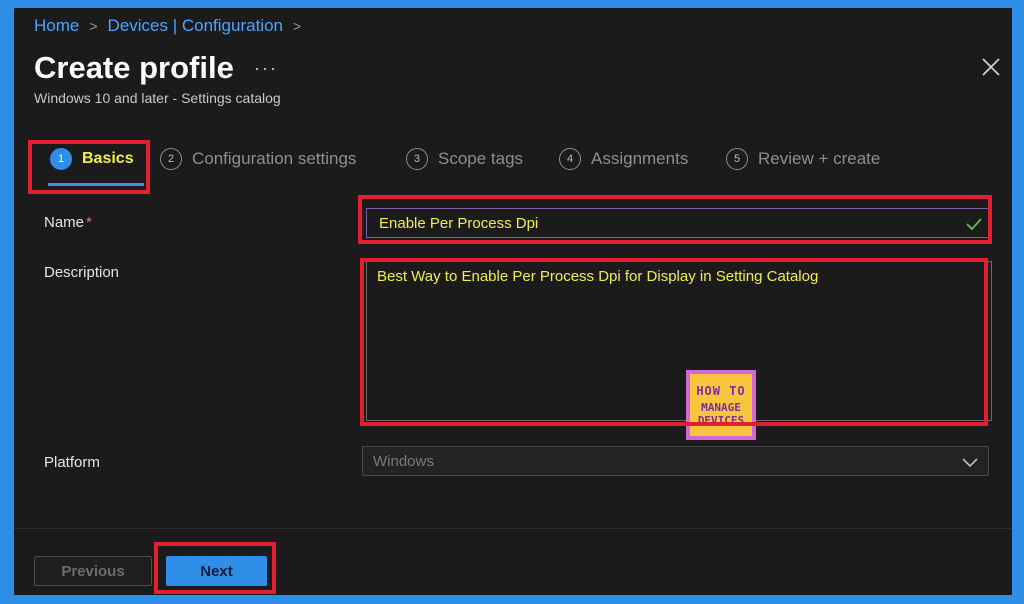 The width and height of the screenshot is (1024, 604). I want to click on more-options-icon: ···, so click(266, 68).